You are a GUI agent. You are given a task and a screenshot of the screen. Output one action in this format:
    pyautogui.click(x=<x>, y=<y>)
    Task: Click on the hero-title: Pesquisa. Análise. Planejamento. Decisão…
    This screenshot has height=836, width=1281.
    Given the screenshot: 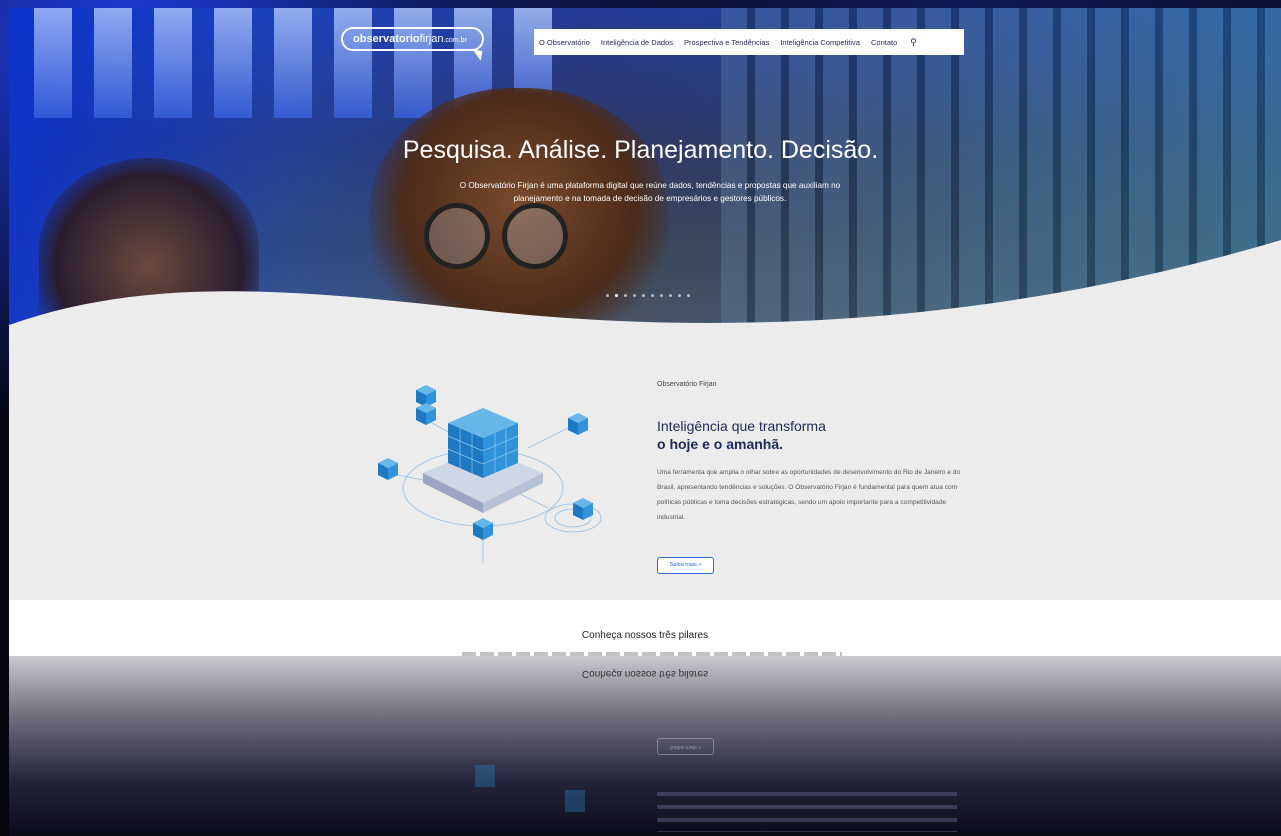 What is the action you would take?
    pyautogui.click(x=640, y=150)
    